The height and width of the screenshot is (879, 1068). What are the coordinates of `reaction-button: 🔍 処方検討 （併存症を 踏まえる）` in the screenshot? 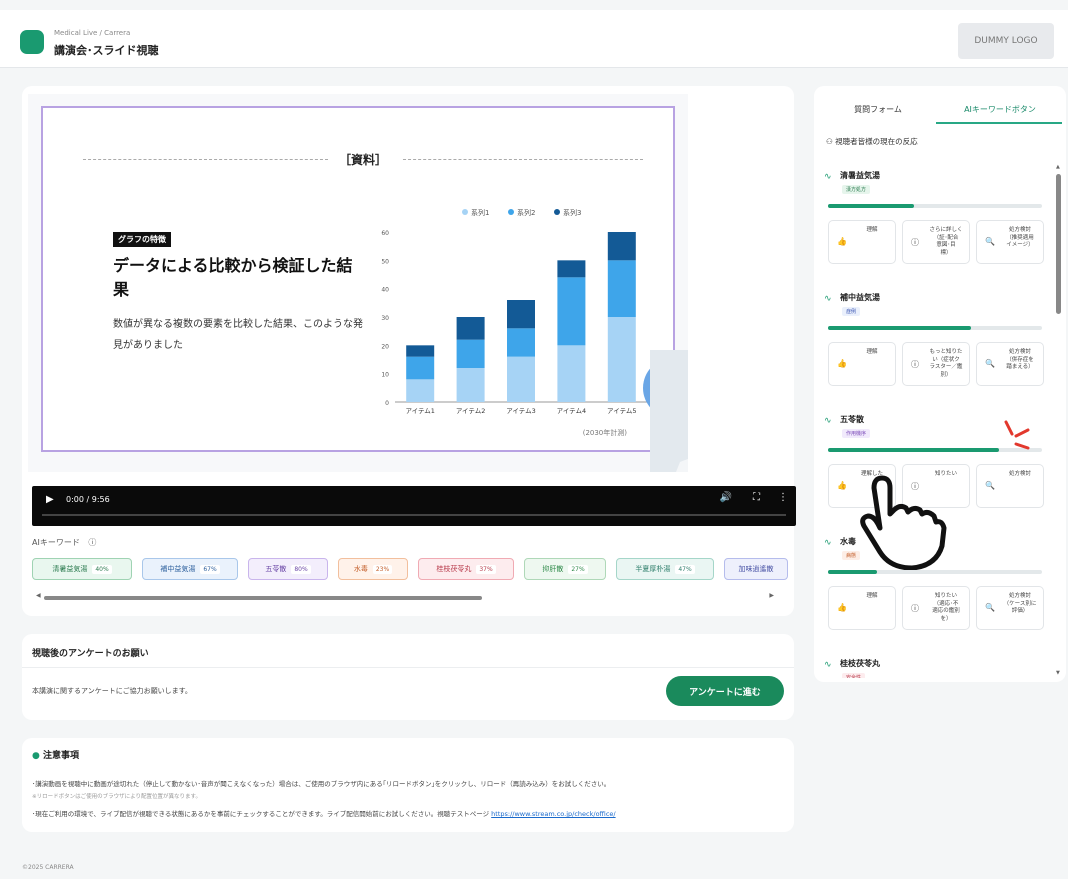 It's located at (1010, 364).